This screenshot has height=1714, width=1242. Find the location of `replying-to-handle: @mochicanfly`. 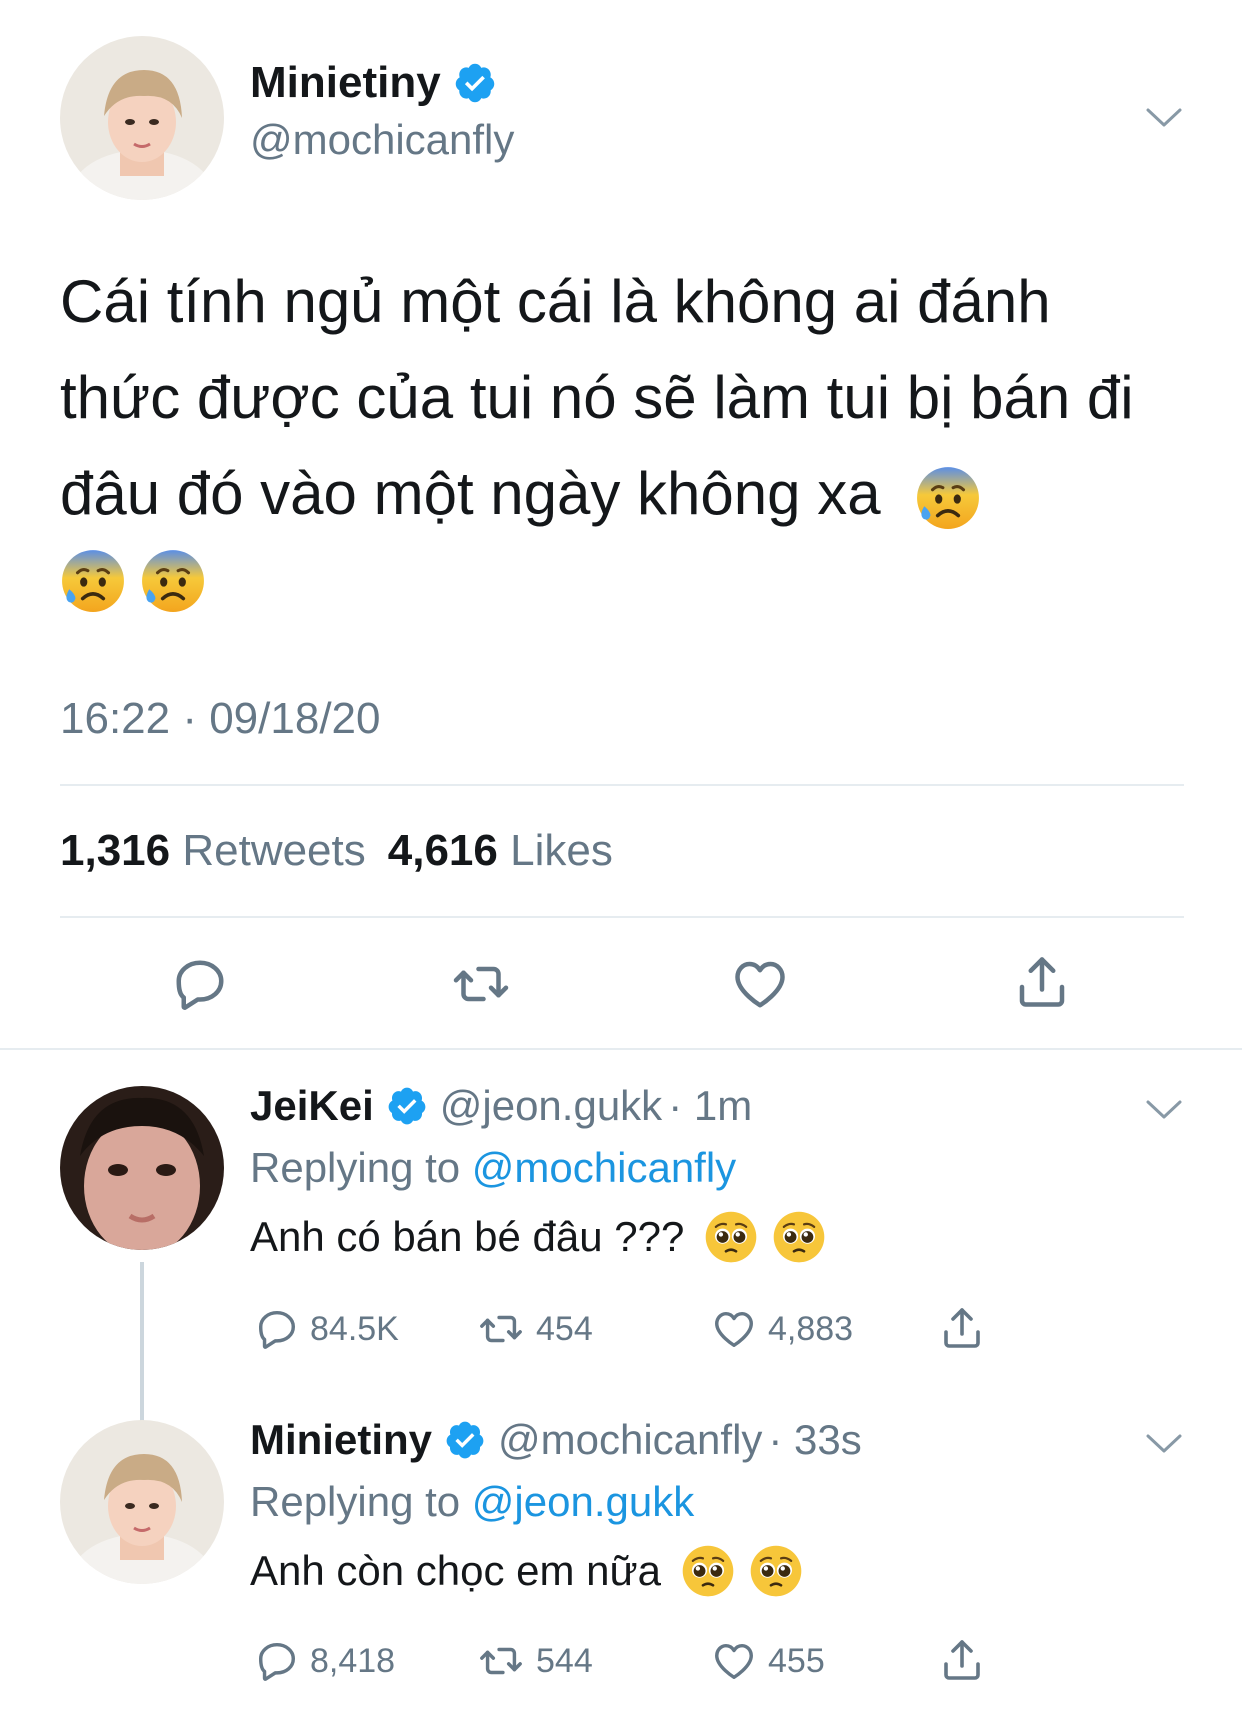

replying-to-handle: @mochicanfly is located at coordinates (604, 1167).